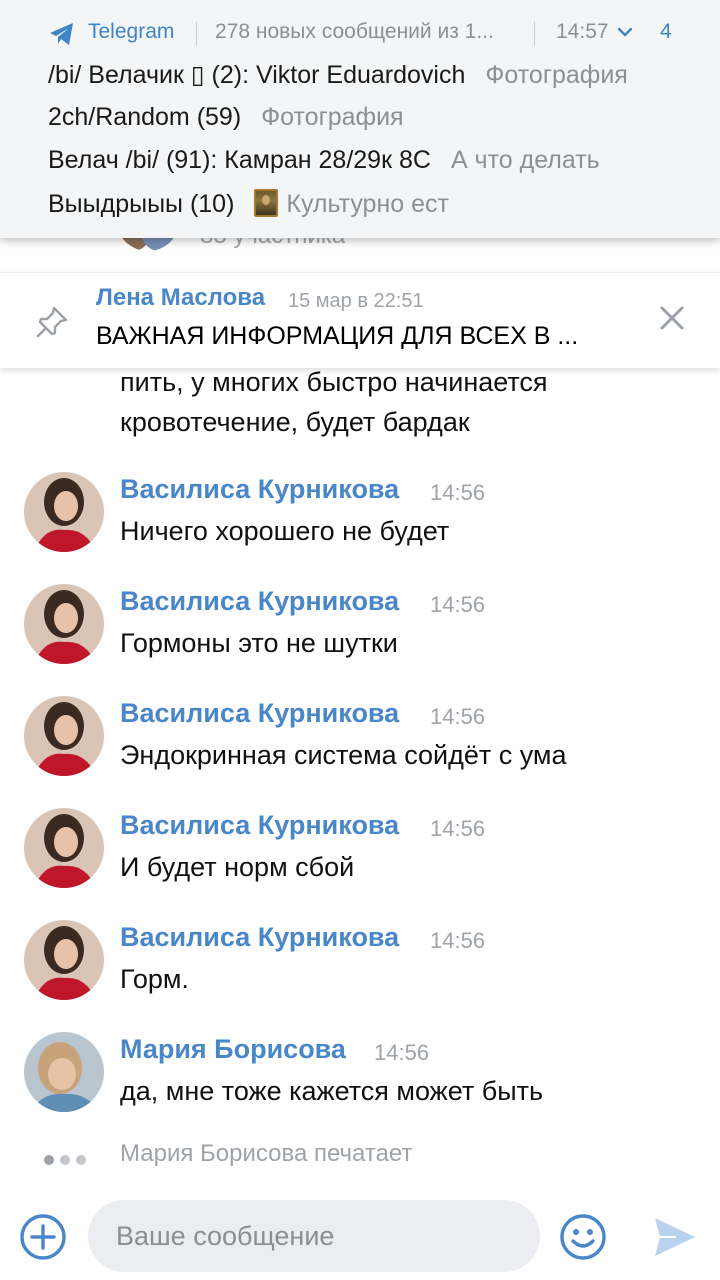 This screenshot has height=1280, width=720. What do you see at coordinates (625, 32) in the screenshot?
I see `chevron-down-icon` at bounding box center [625, 32].